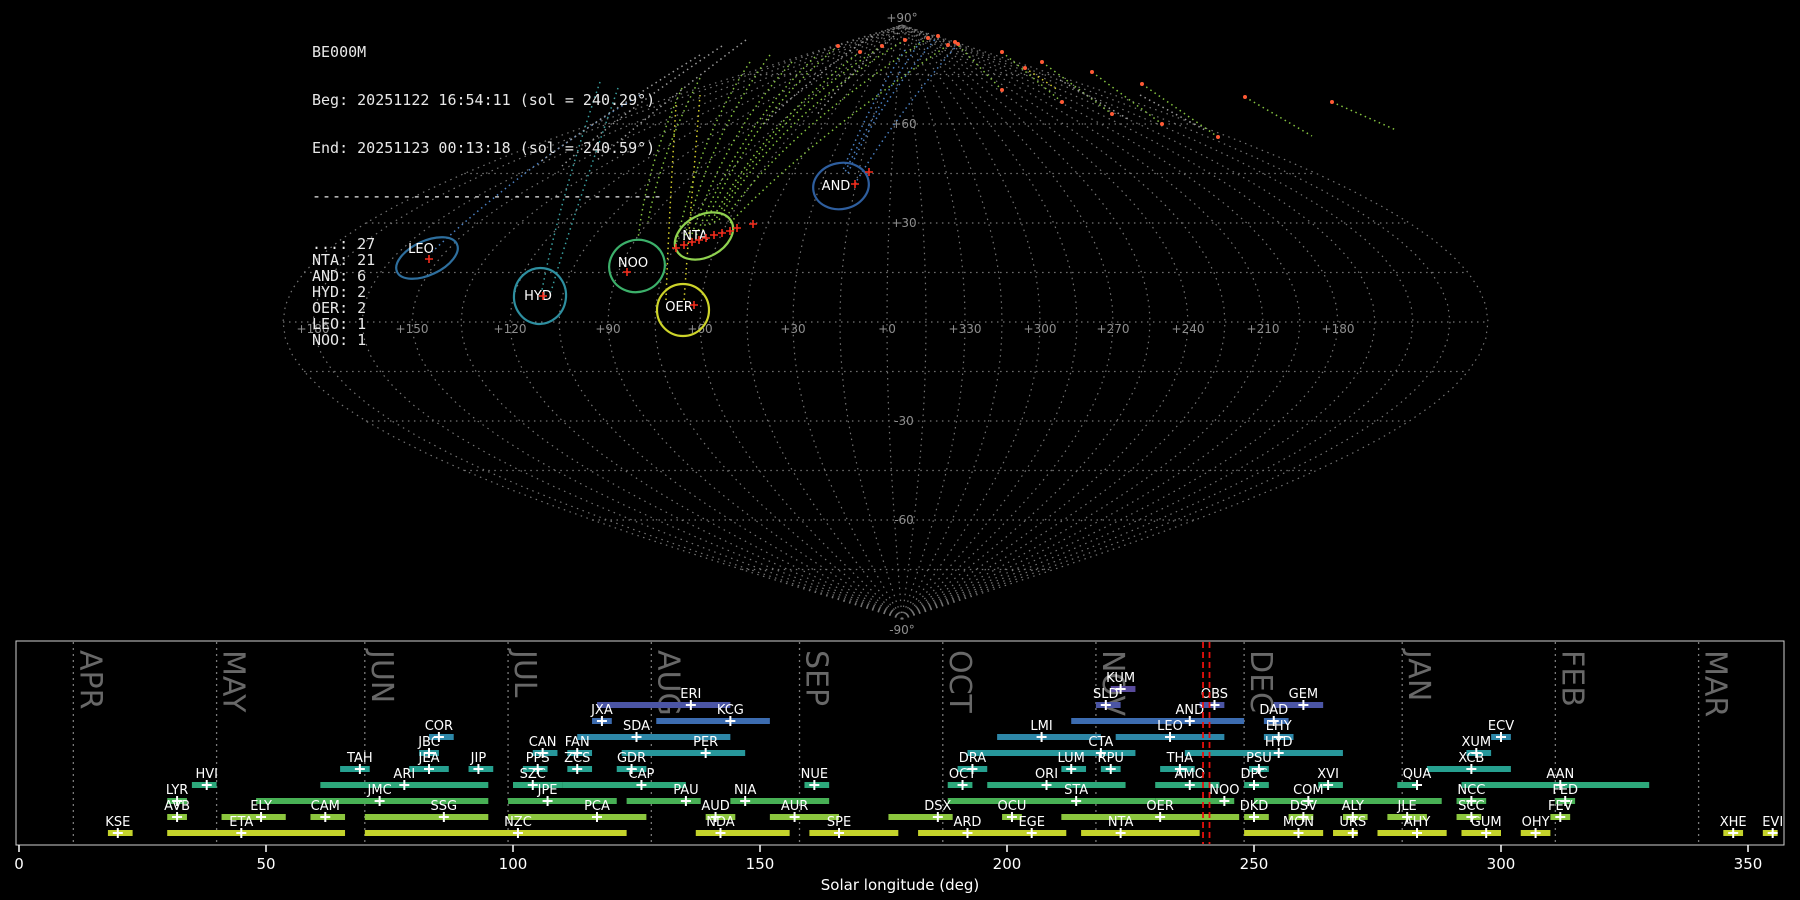  I want to click on shower-bar-lum: LUM, so click(1072, 762).